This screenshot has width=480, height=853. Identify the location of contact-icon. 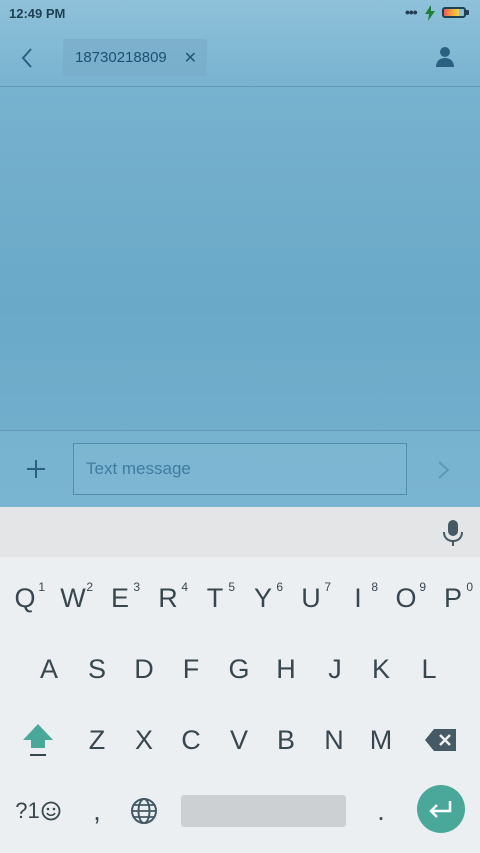
(445, 57).